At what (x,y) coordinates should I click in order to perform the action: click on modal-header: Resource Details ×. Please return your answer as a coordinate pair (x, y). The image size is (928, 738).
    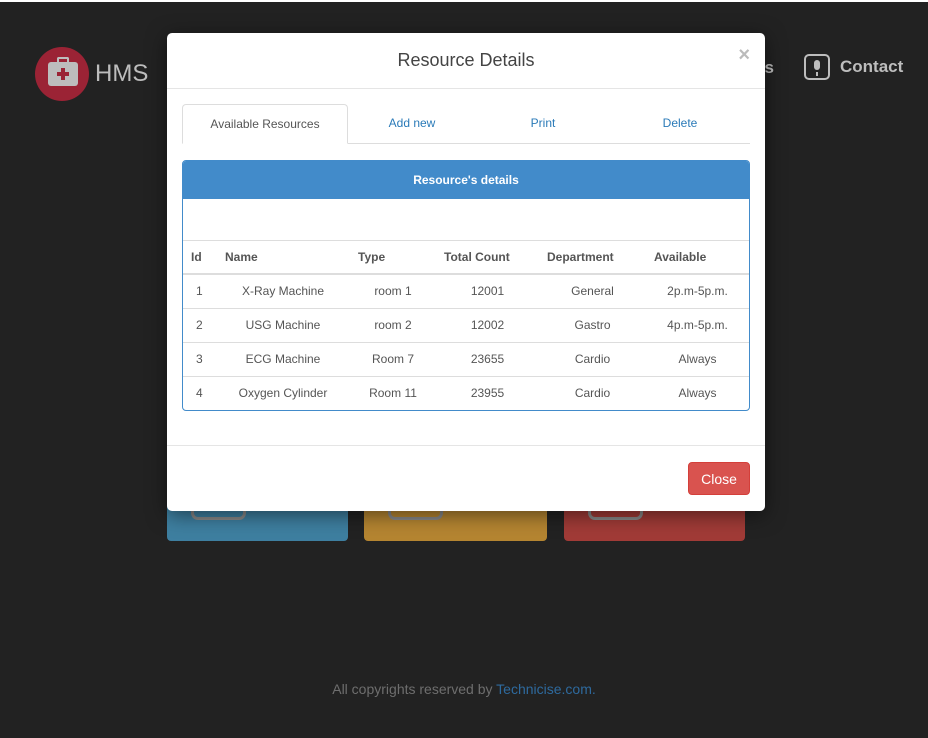
    Looking at the image, I should click on (466, 61).